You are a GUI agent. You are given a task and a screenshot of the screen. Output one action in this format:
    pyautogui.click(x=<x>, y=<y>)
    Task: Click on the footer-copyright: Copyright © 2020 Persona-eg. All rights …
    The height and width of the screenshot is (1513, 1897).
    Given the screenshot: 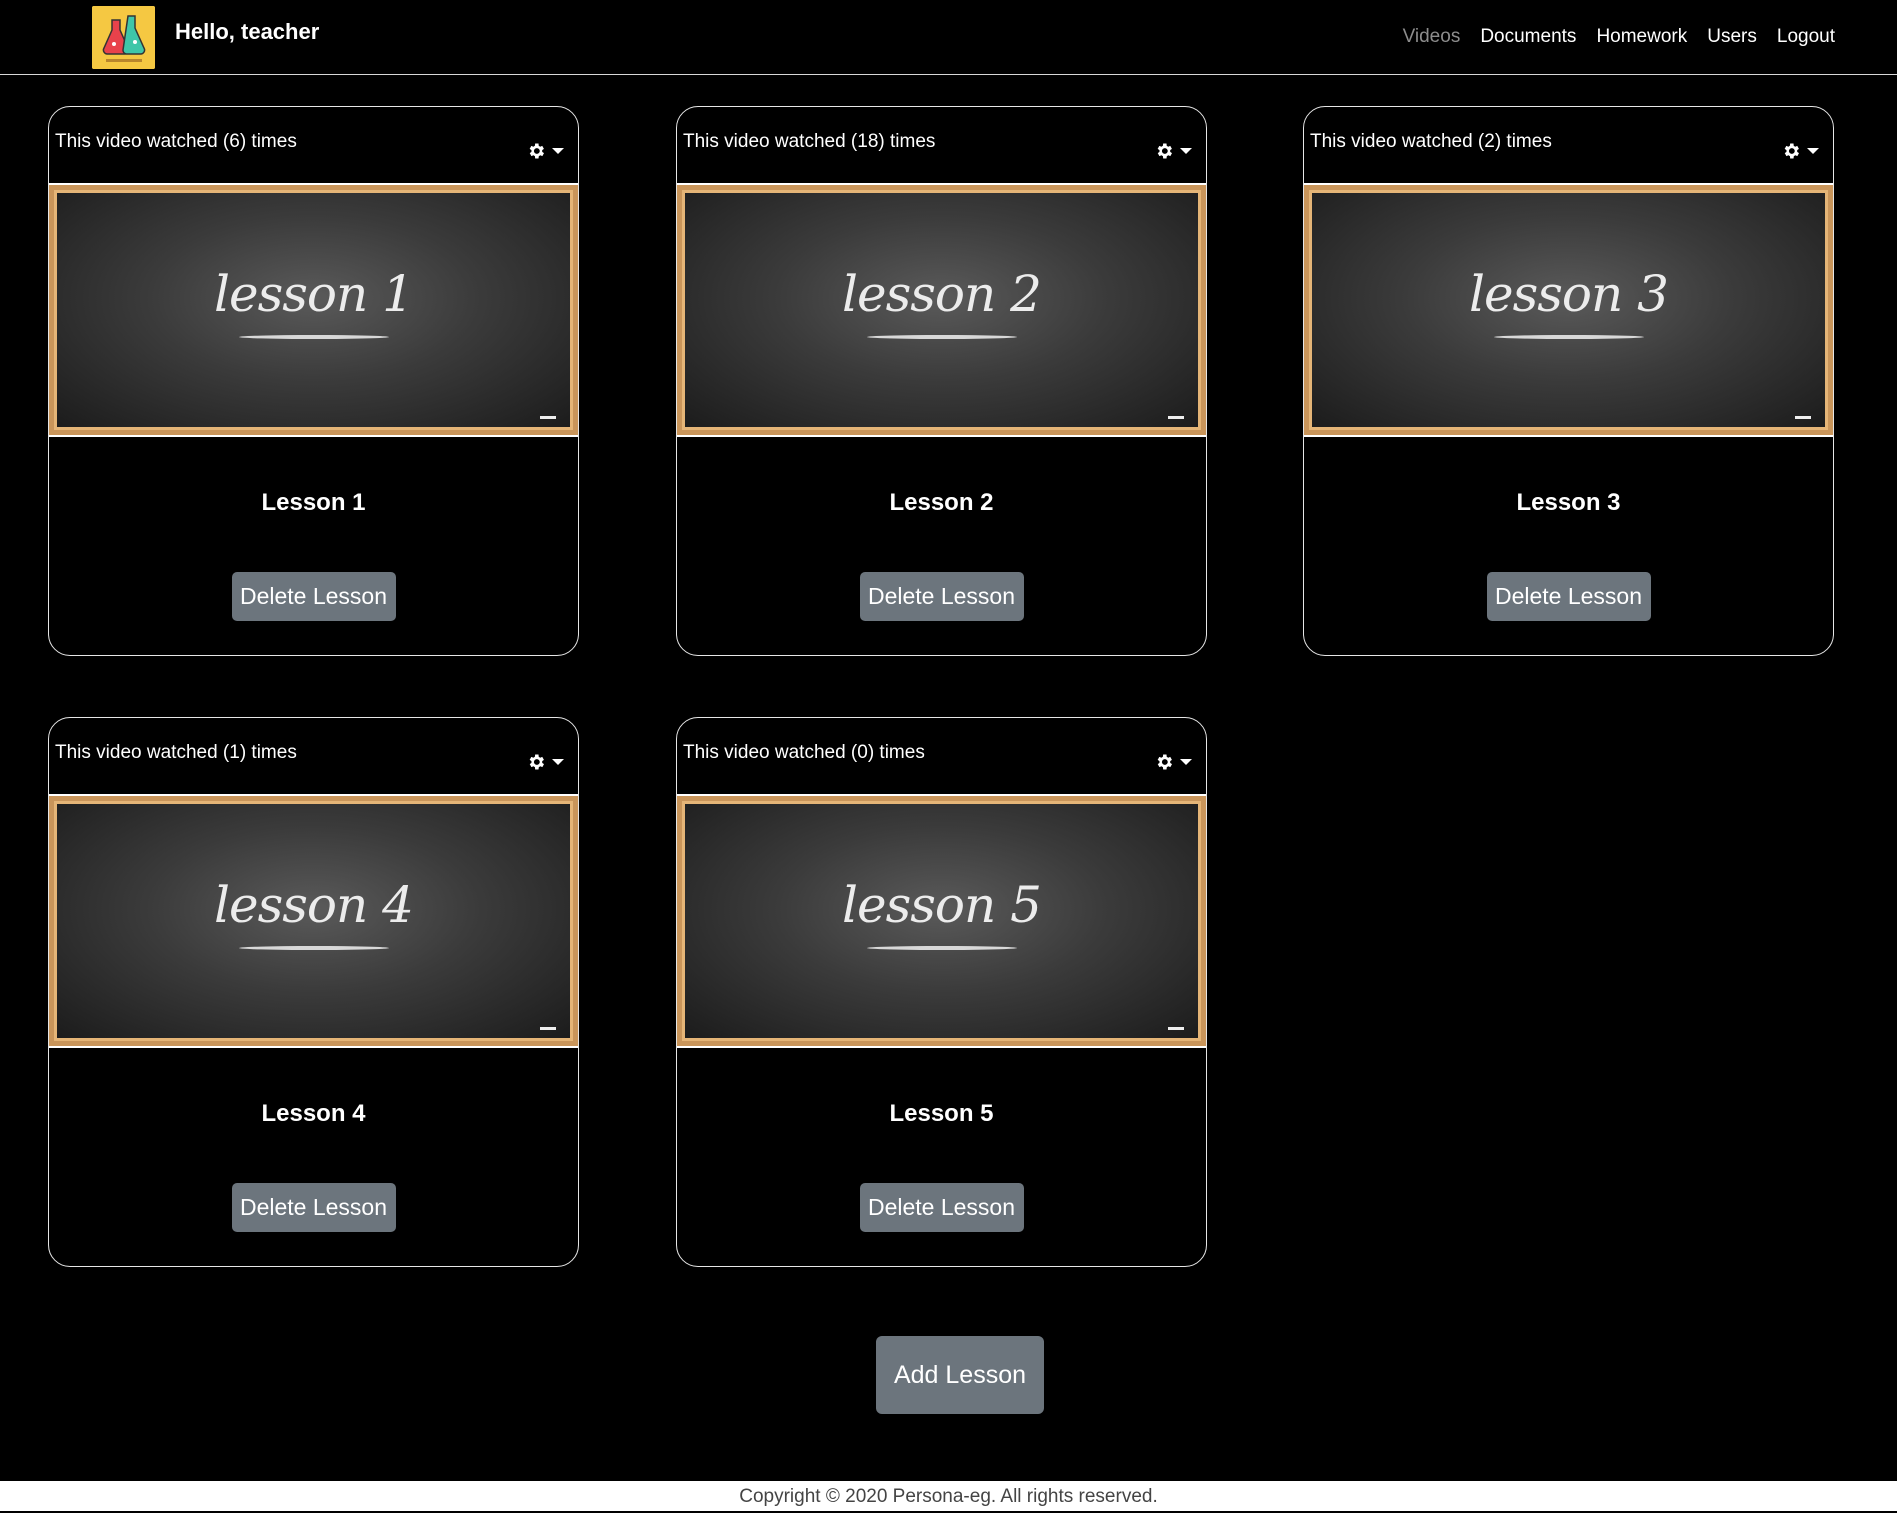 What is the action you would take?
    pyautogui.click(x=948, y=1496)
    